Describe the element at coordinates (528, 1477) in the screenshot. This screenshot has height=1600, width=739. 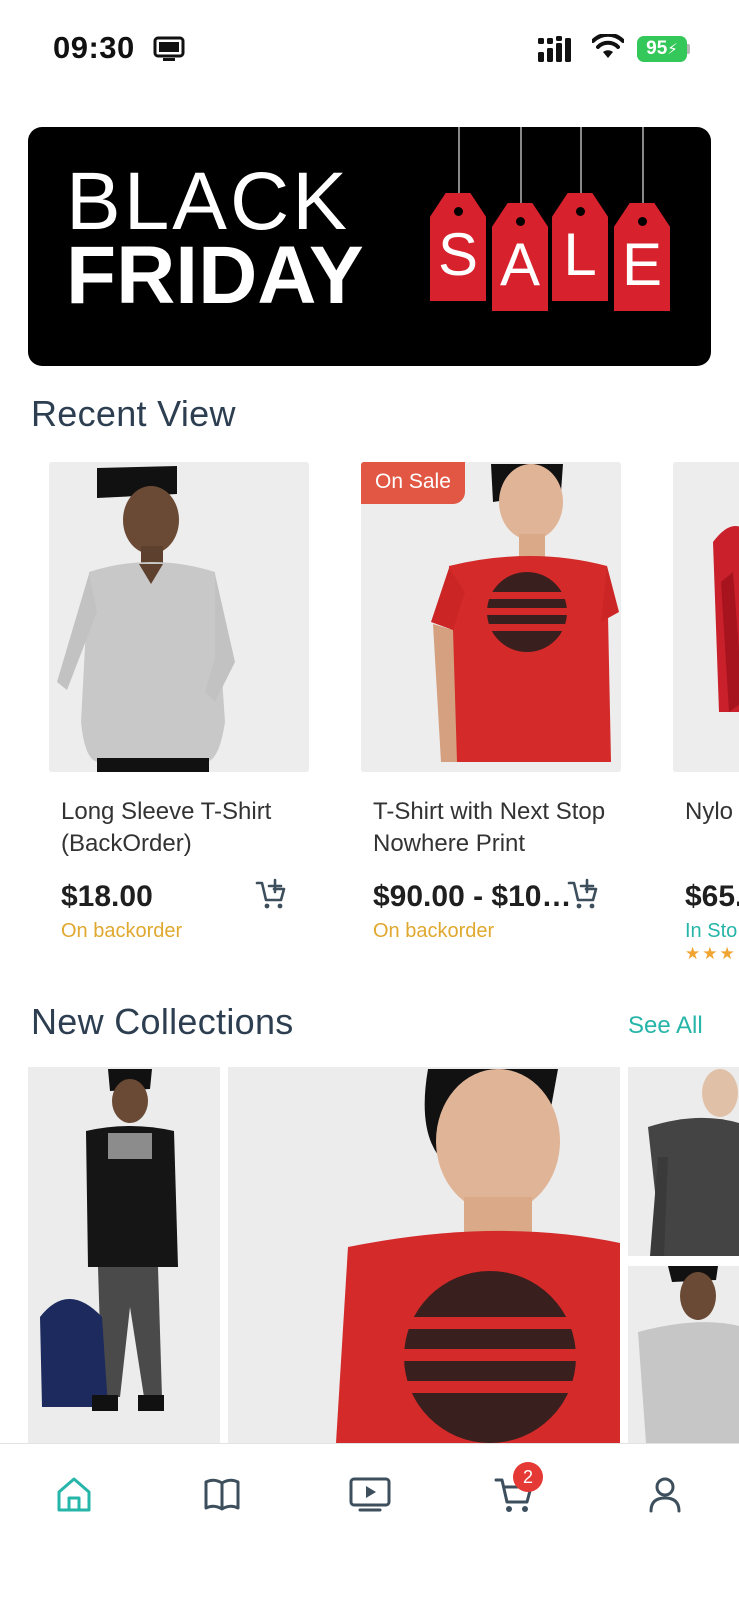
I see `cart-count-badge: 2` at that location.